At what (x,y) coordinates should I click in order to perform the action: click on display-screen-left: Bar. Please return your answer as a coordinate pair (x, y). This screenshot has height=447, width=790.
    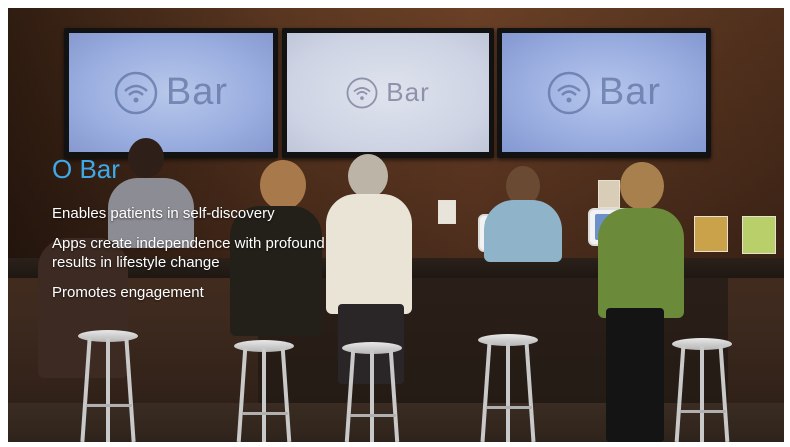
    Looking at the image, I should click on (171, 93).